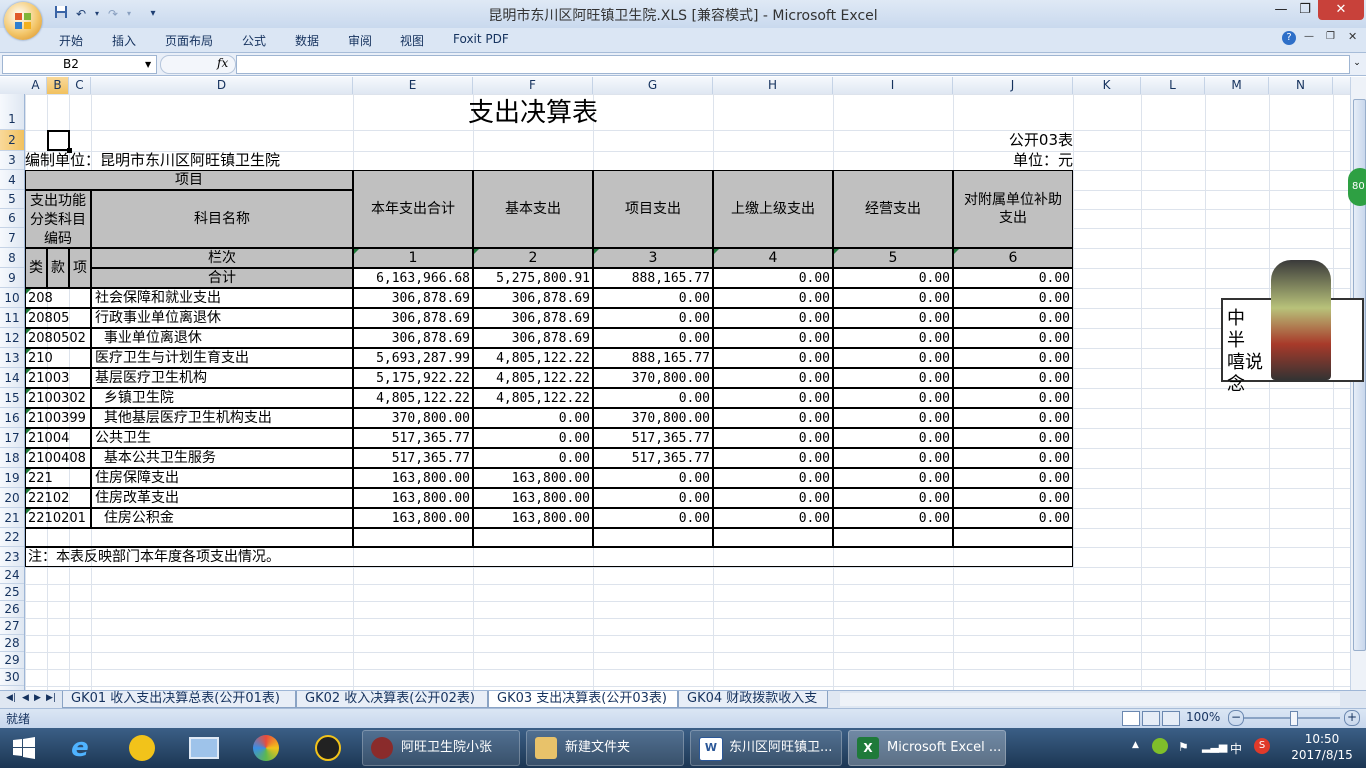 This screenshot has width=1366, height=772. What do you see at coordinates (413, 209) in the screenshot?
I see `header-col-1: 本年支出合计` at bounding box center [413, 209].